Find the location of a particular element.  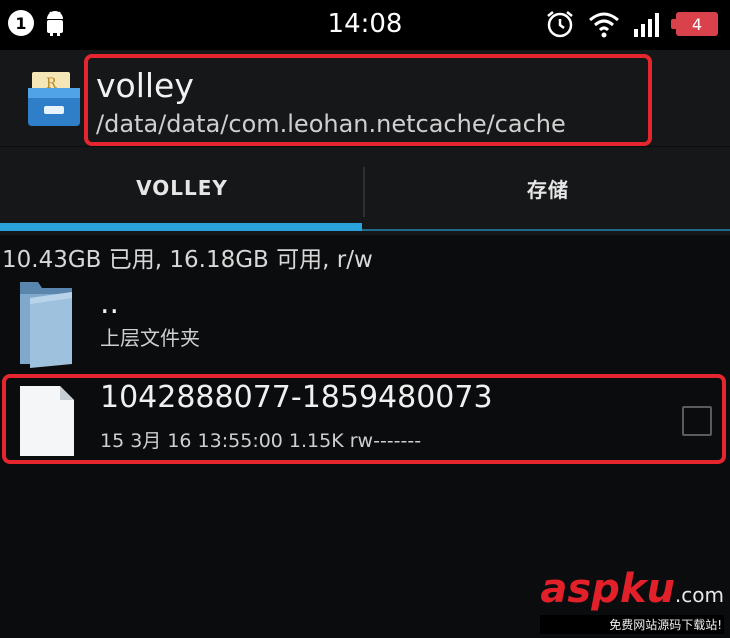

wifi-icon is located at coordinates (604, 25).